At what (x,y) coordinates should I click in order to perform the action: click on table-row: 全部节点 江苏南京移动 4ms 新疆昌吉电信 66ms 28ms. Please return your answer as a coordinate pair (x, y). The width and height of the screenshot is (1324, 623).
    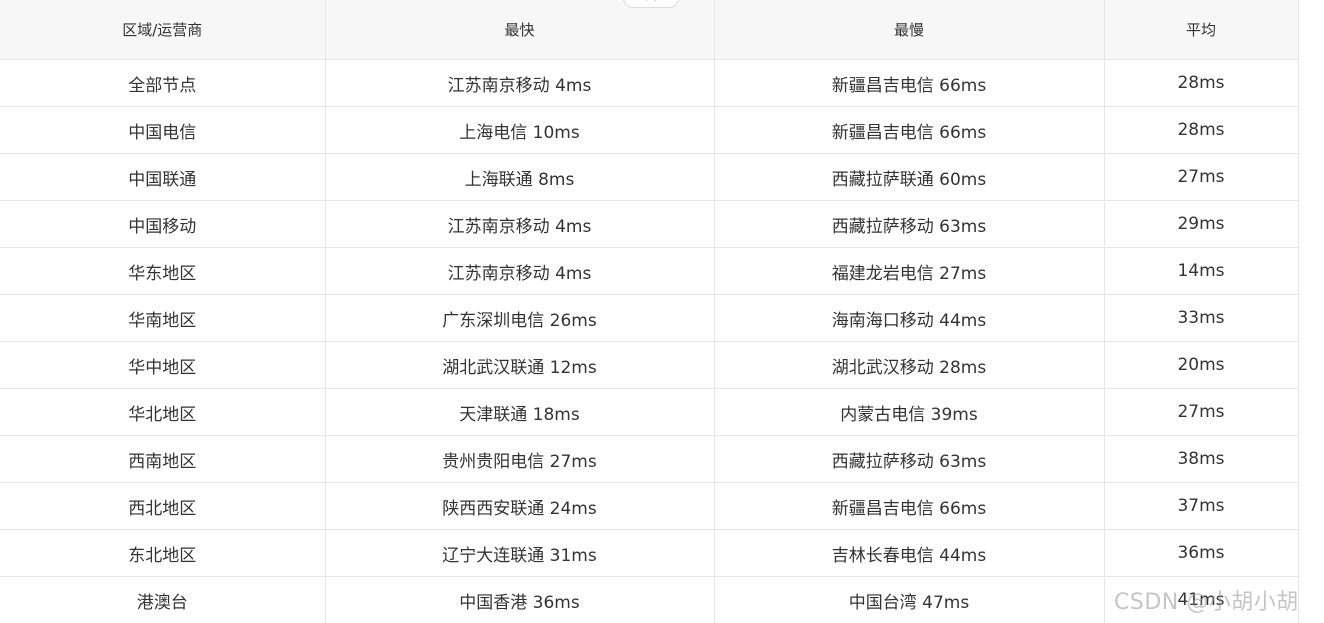
    Looking at the image, I should click on (649, 83).